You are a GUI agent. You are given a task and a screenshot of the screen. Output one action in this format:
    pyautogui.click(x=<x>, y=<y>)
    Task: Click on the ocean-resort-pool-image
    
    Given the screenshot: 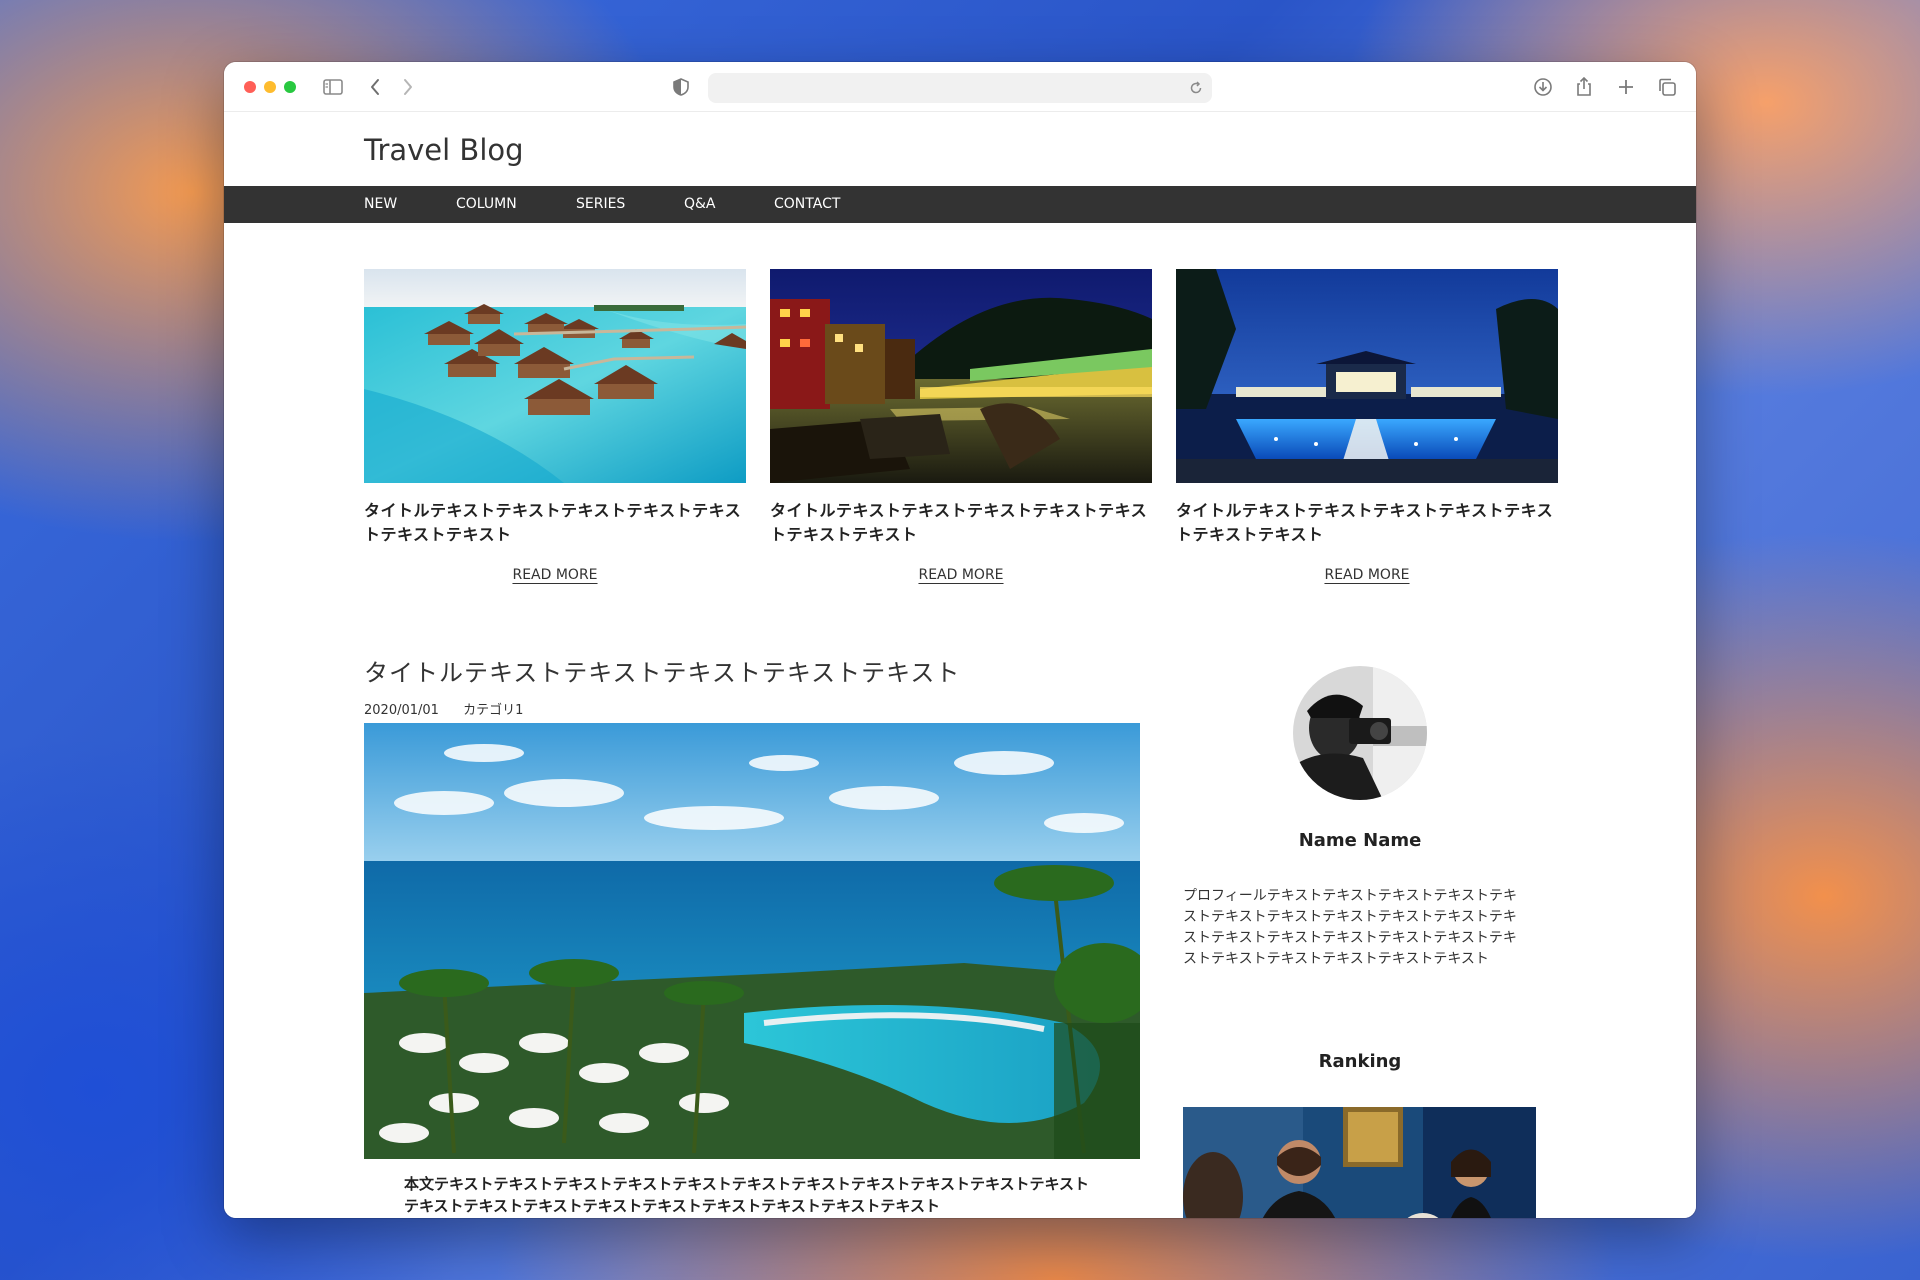 What is the action you would take?
    pyautogui.click(x=752, y=941)
    